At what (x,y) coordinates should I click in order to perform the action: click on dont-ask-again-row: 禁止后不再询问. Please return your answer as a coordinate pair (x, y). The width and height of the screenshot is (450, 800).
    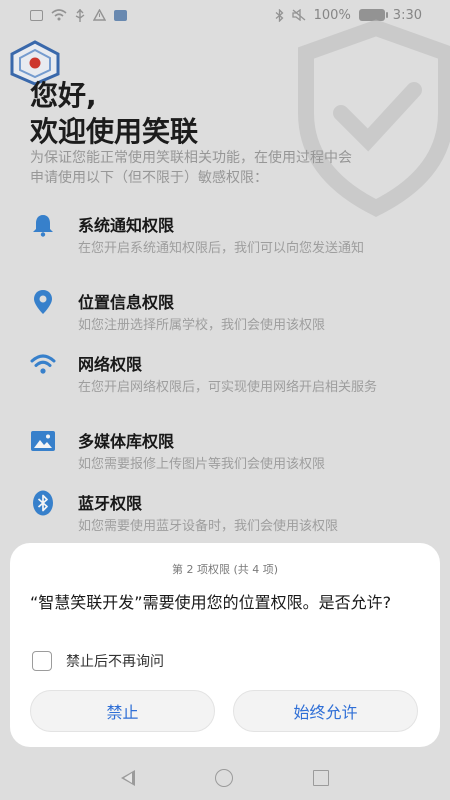
    Looking at the image, I should click on (98, 661).